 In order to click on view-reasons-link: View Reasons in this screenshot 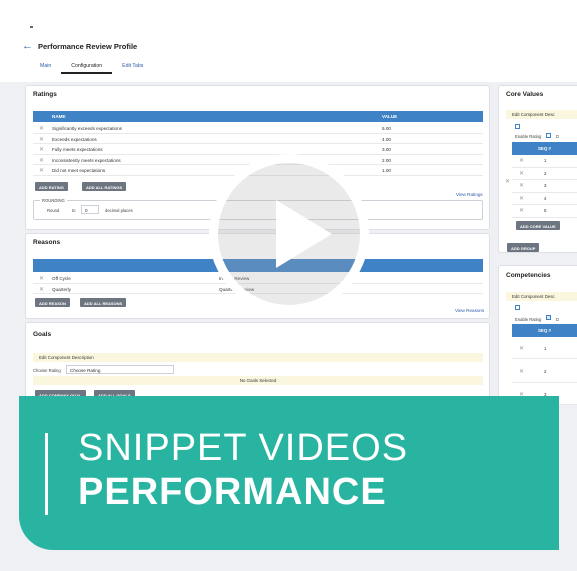, I will do `click(469, 310)`.